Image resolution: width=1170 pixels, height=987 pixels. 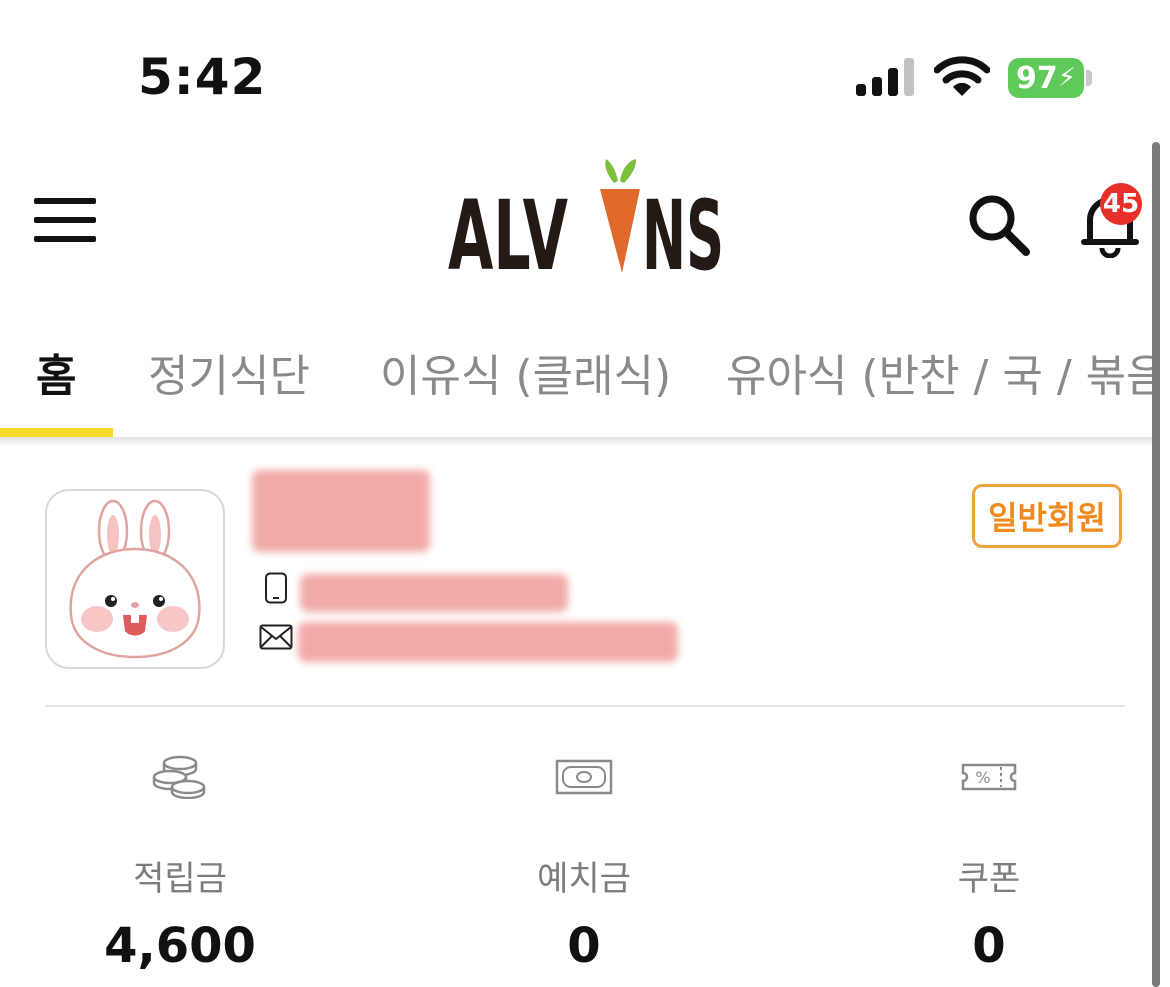 I want to click on member-grade-badge: 일반회원, so click(x=1047, y=516).